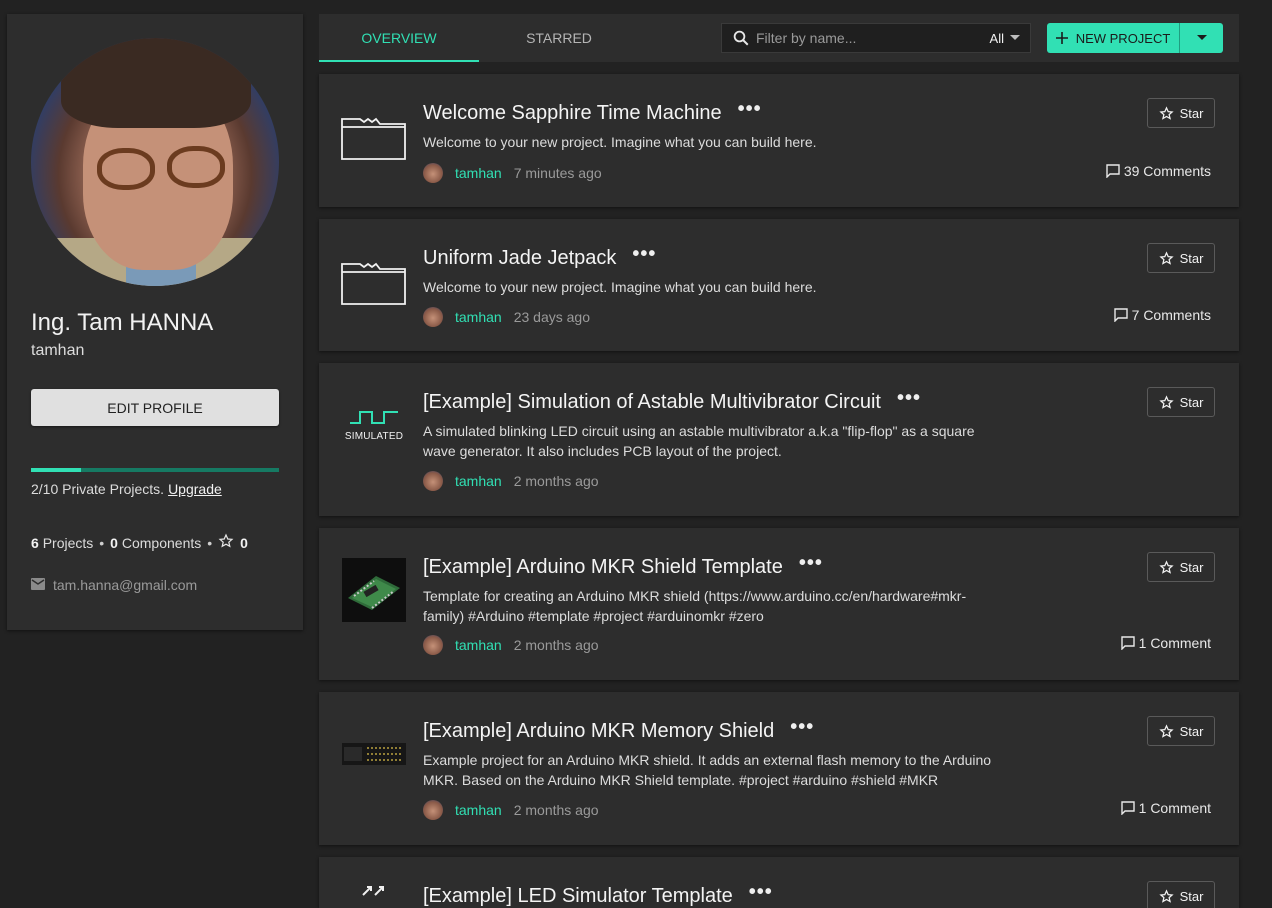  I want to click on expand-arrows-icon, so click(374, 893).